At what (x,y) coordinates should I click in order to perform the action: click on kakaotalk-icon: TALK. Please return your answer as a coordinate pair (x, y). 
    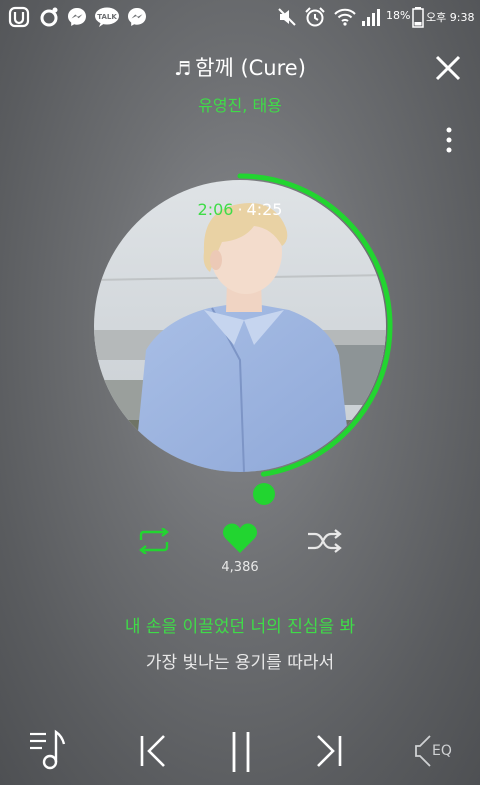
    Looking at the image, I should click on (107, 17).